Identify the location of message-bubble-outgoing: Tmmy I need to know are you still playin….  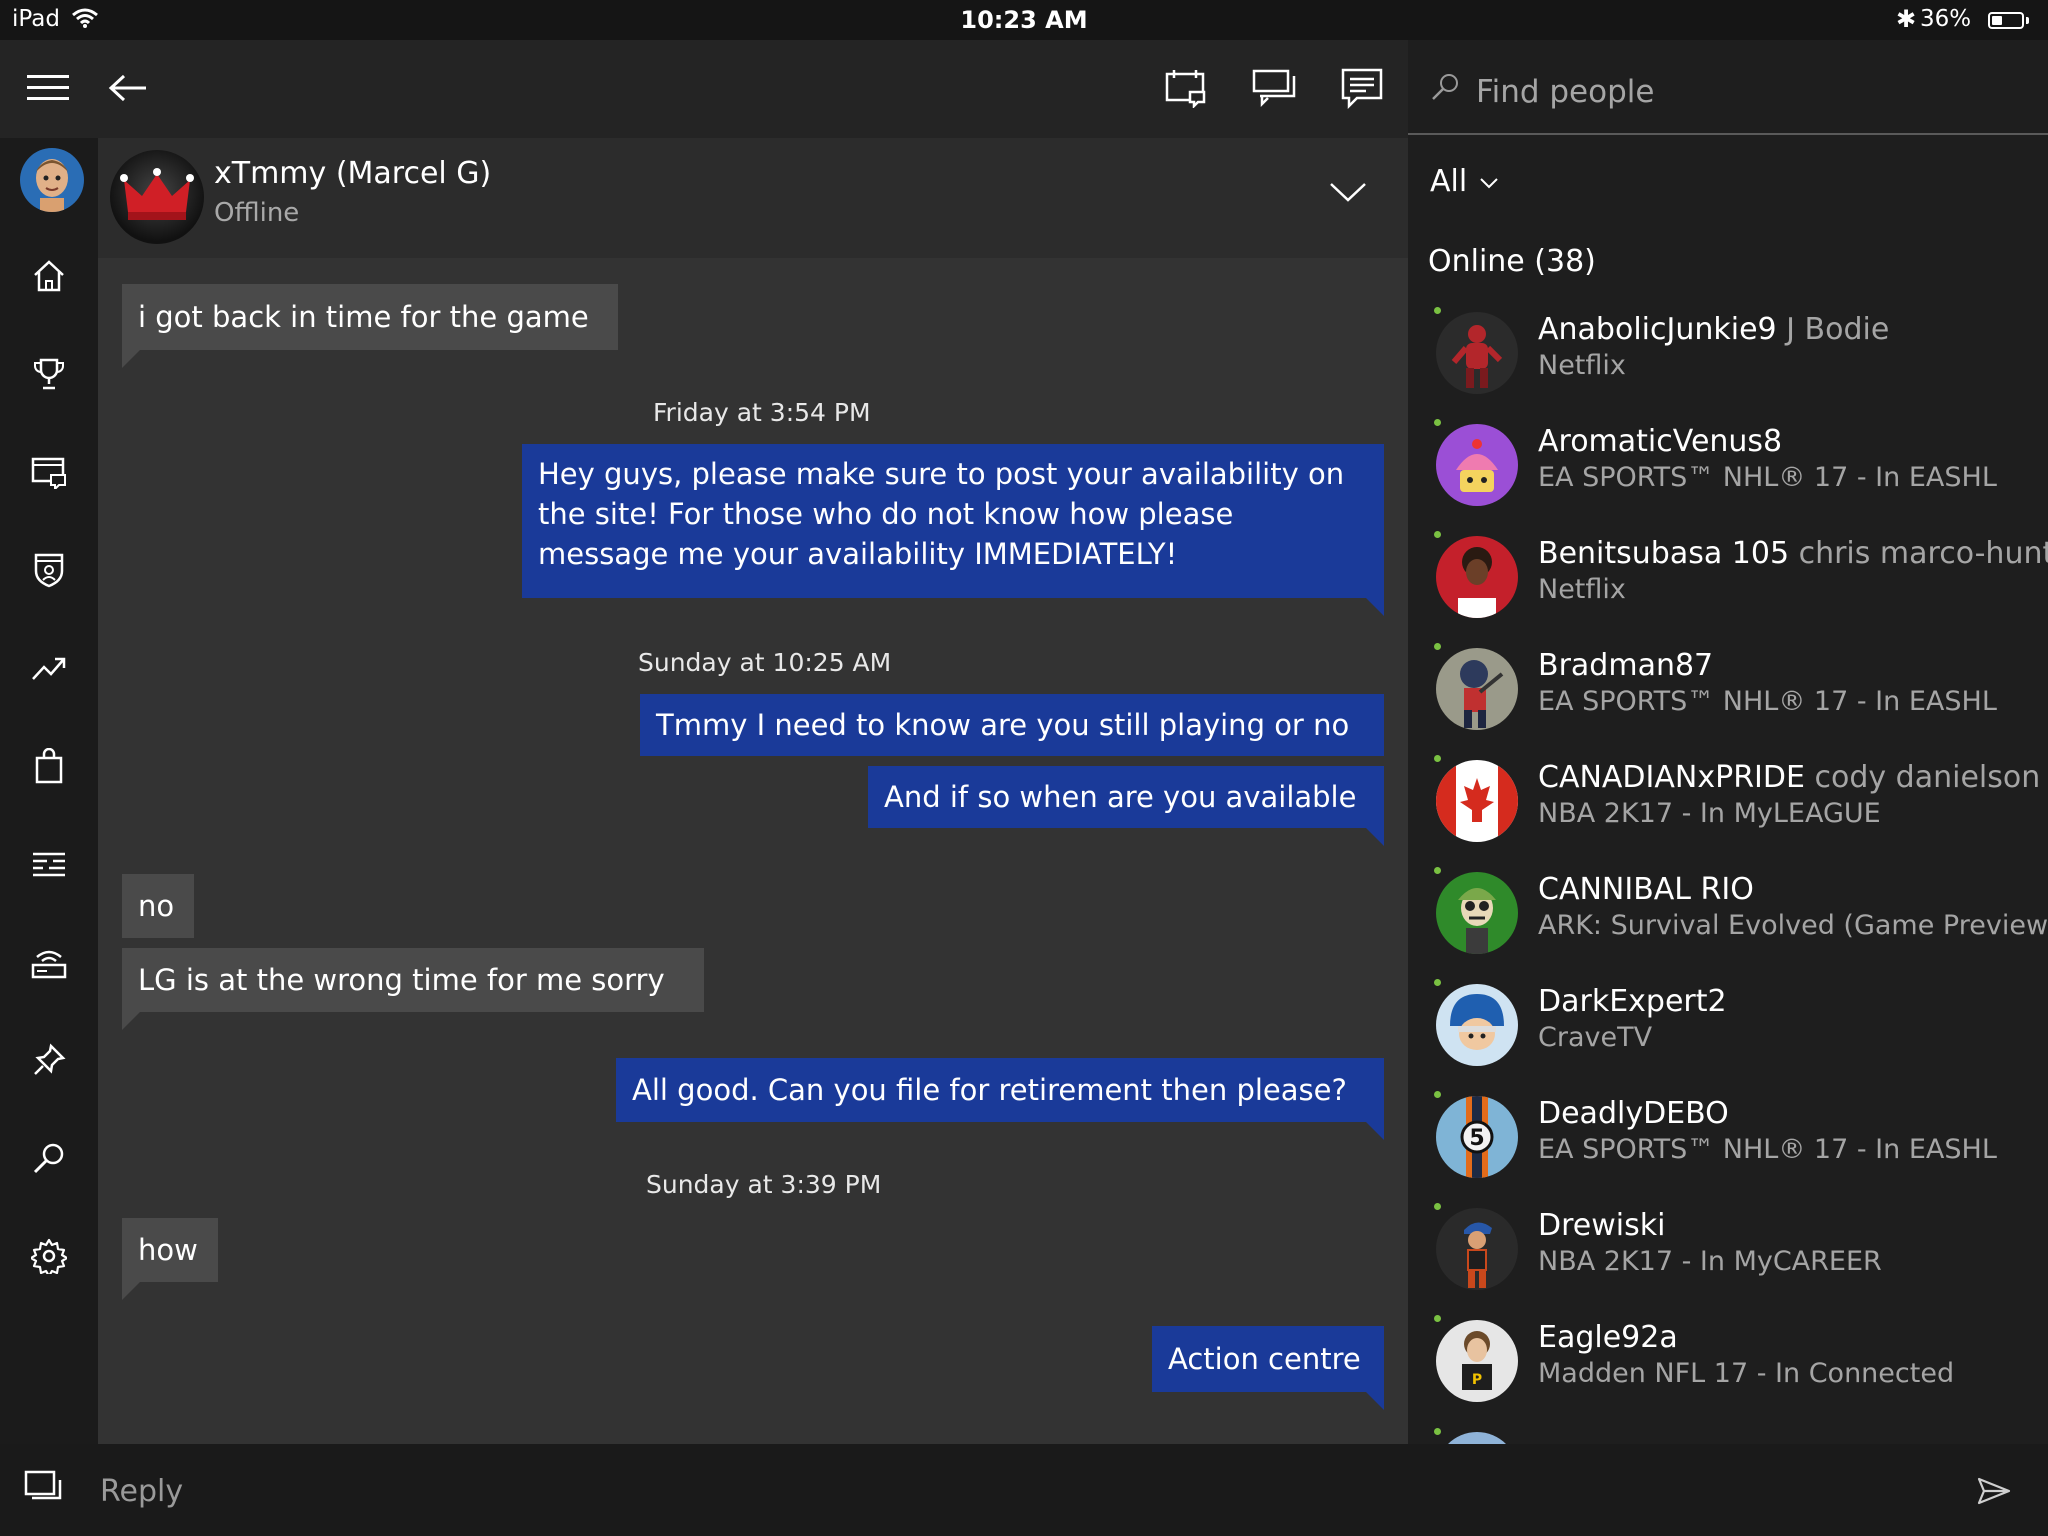
(1012, 725).